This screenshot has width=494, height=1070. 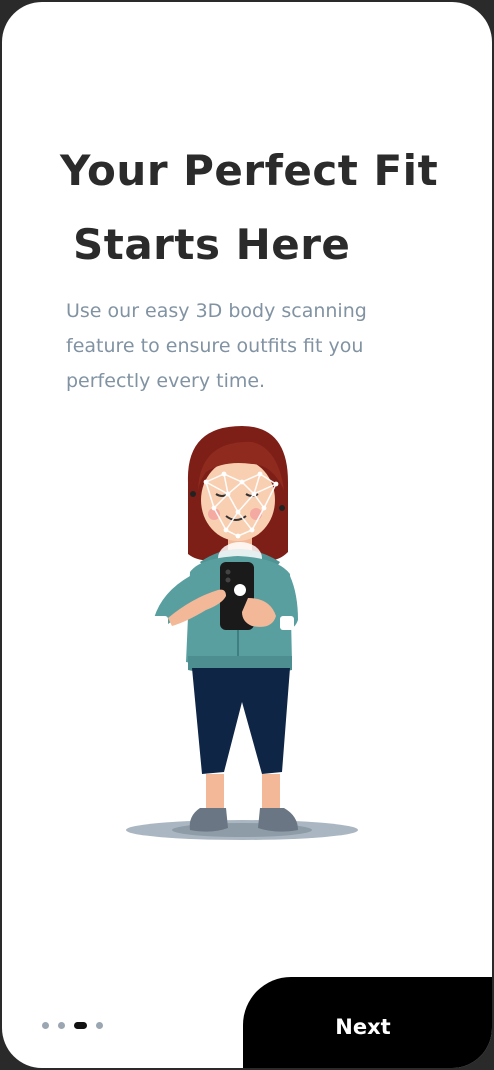 I want to click on page-title: Your Perfect Fit Starts Here, so click(x=249, y=208).